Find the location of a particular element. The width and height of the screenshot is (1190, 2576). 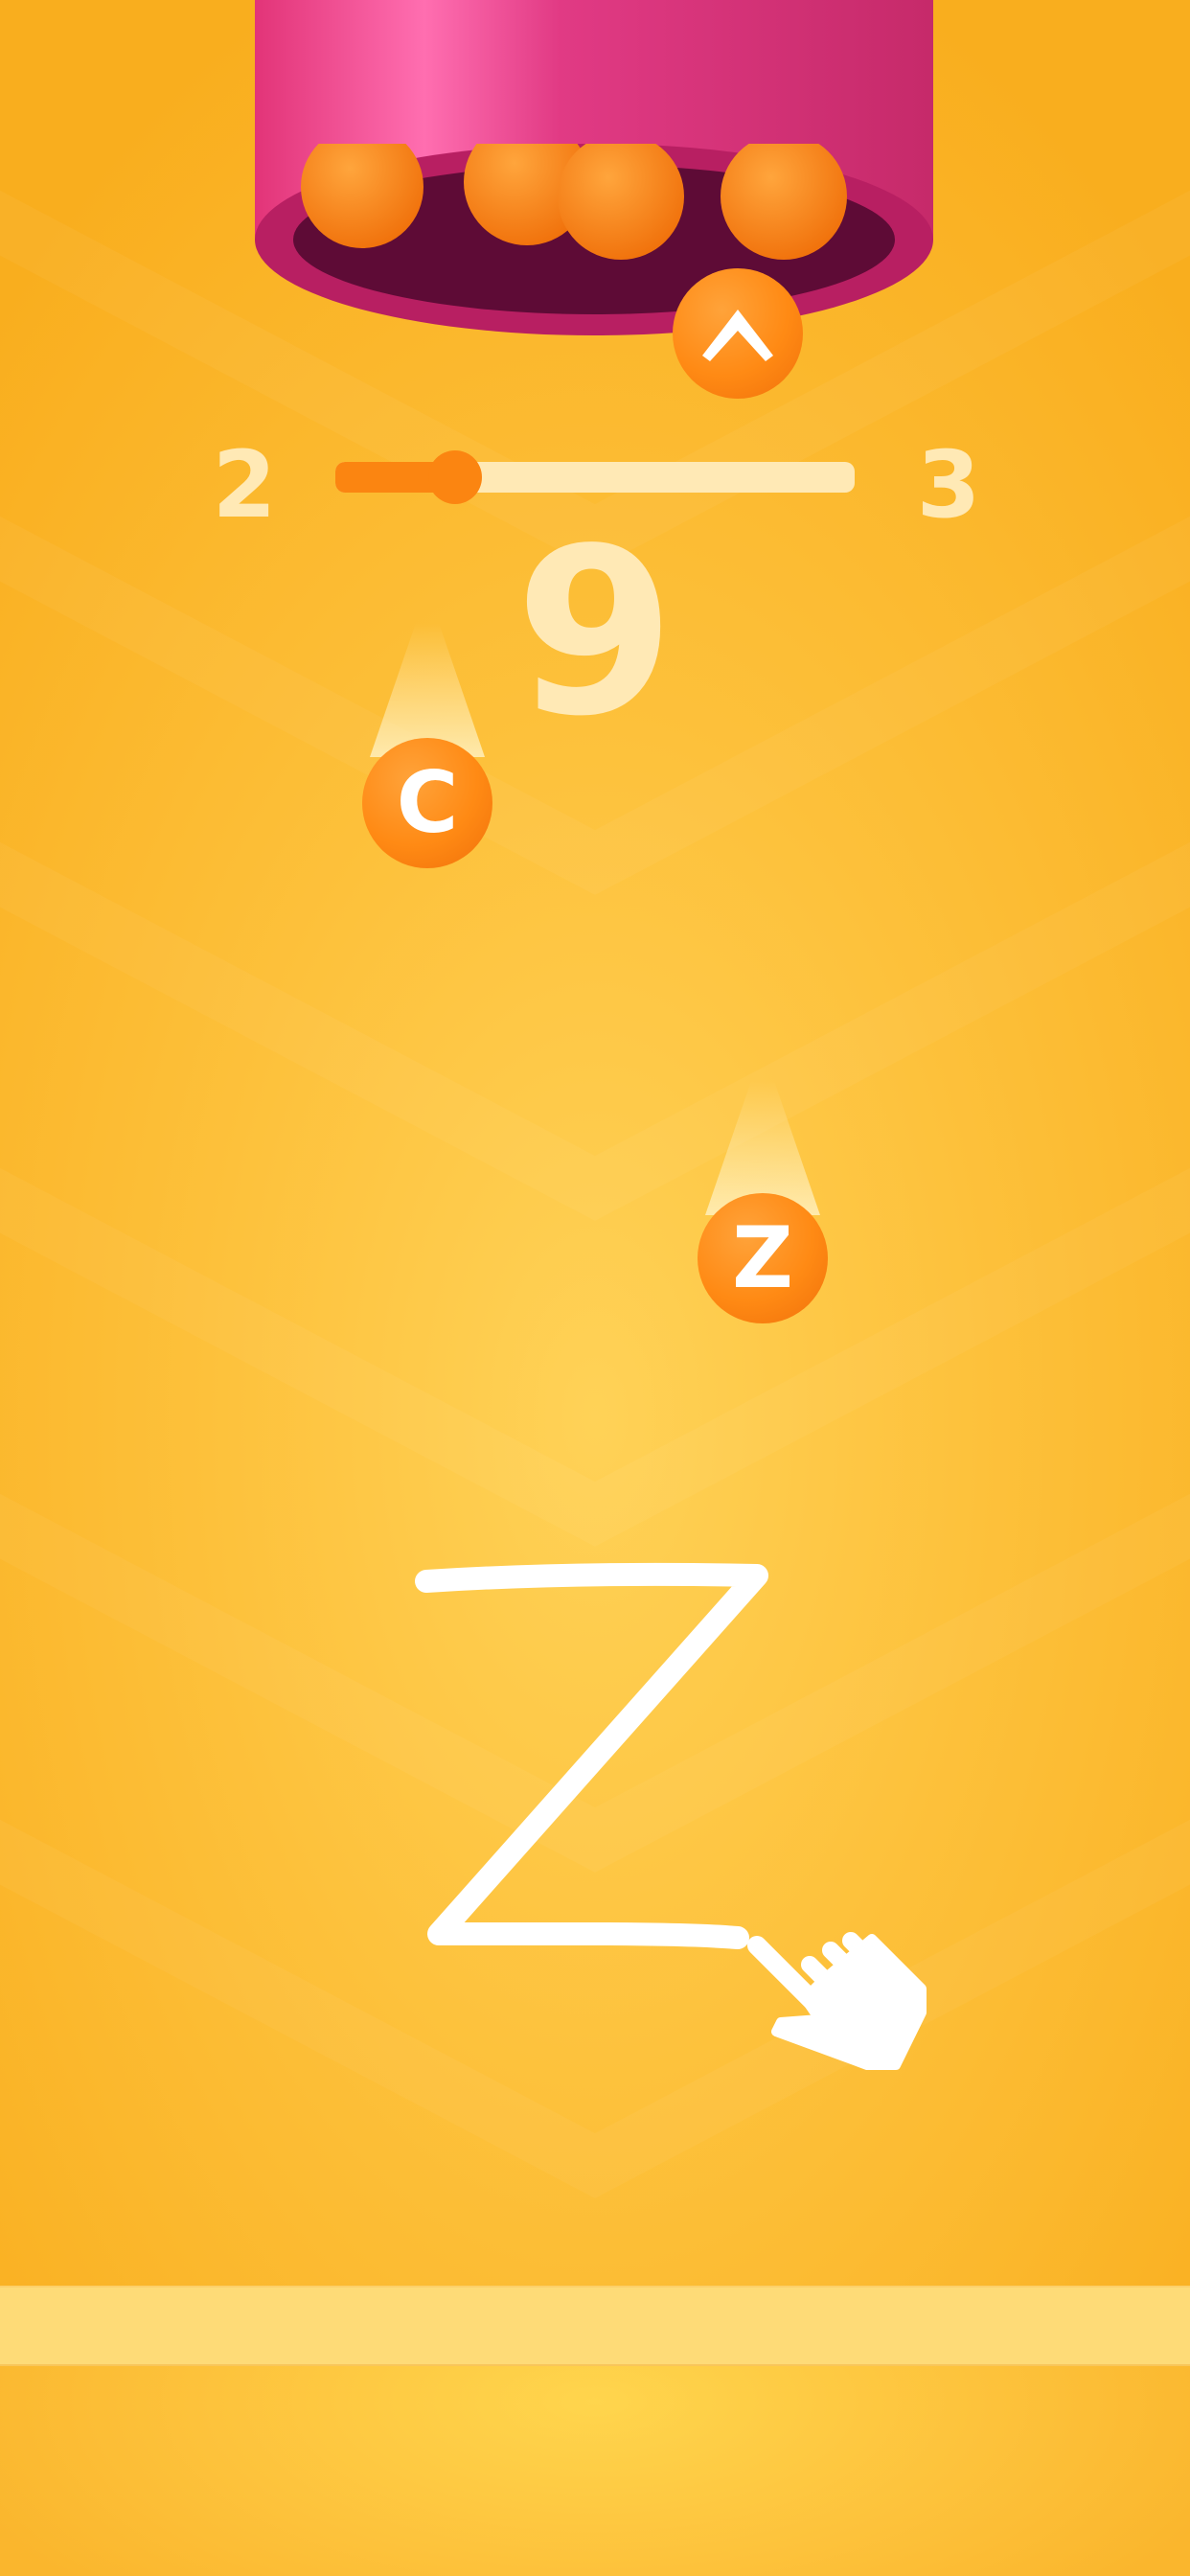

ball-glyph: Z is located at coordinates (763, 1257).